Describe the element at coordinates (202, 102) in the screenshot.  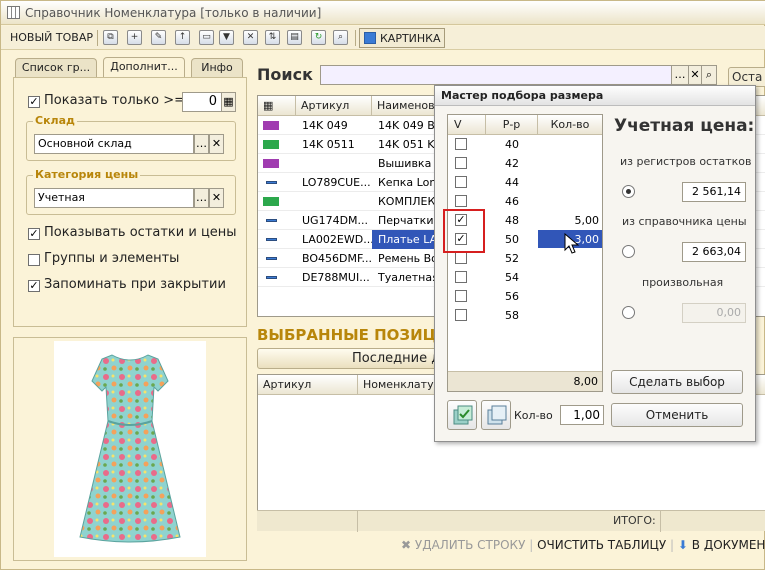
I see `show-only-input: 0` at that location.